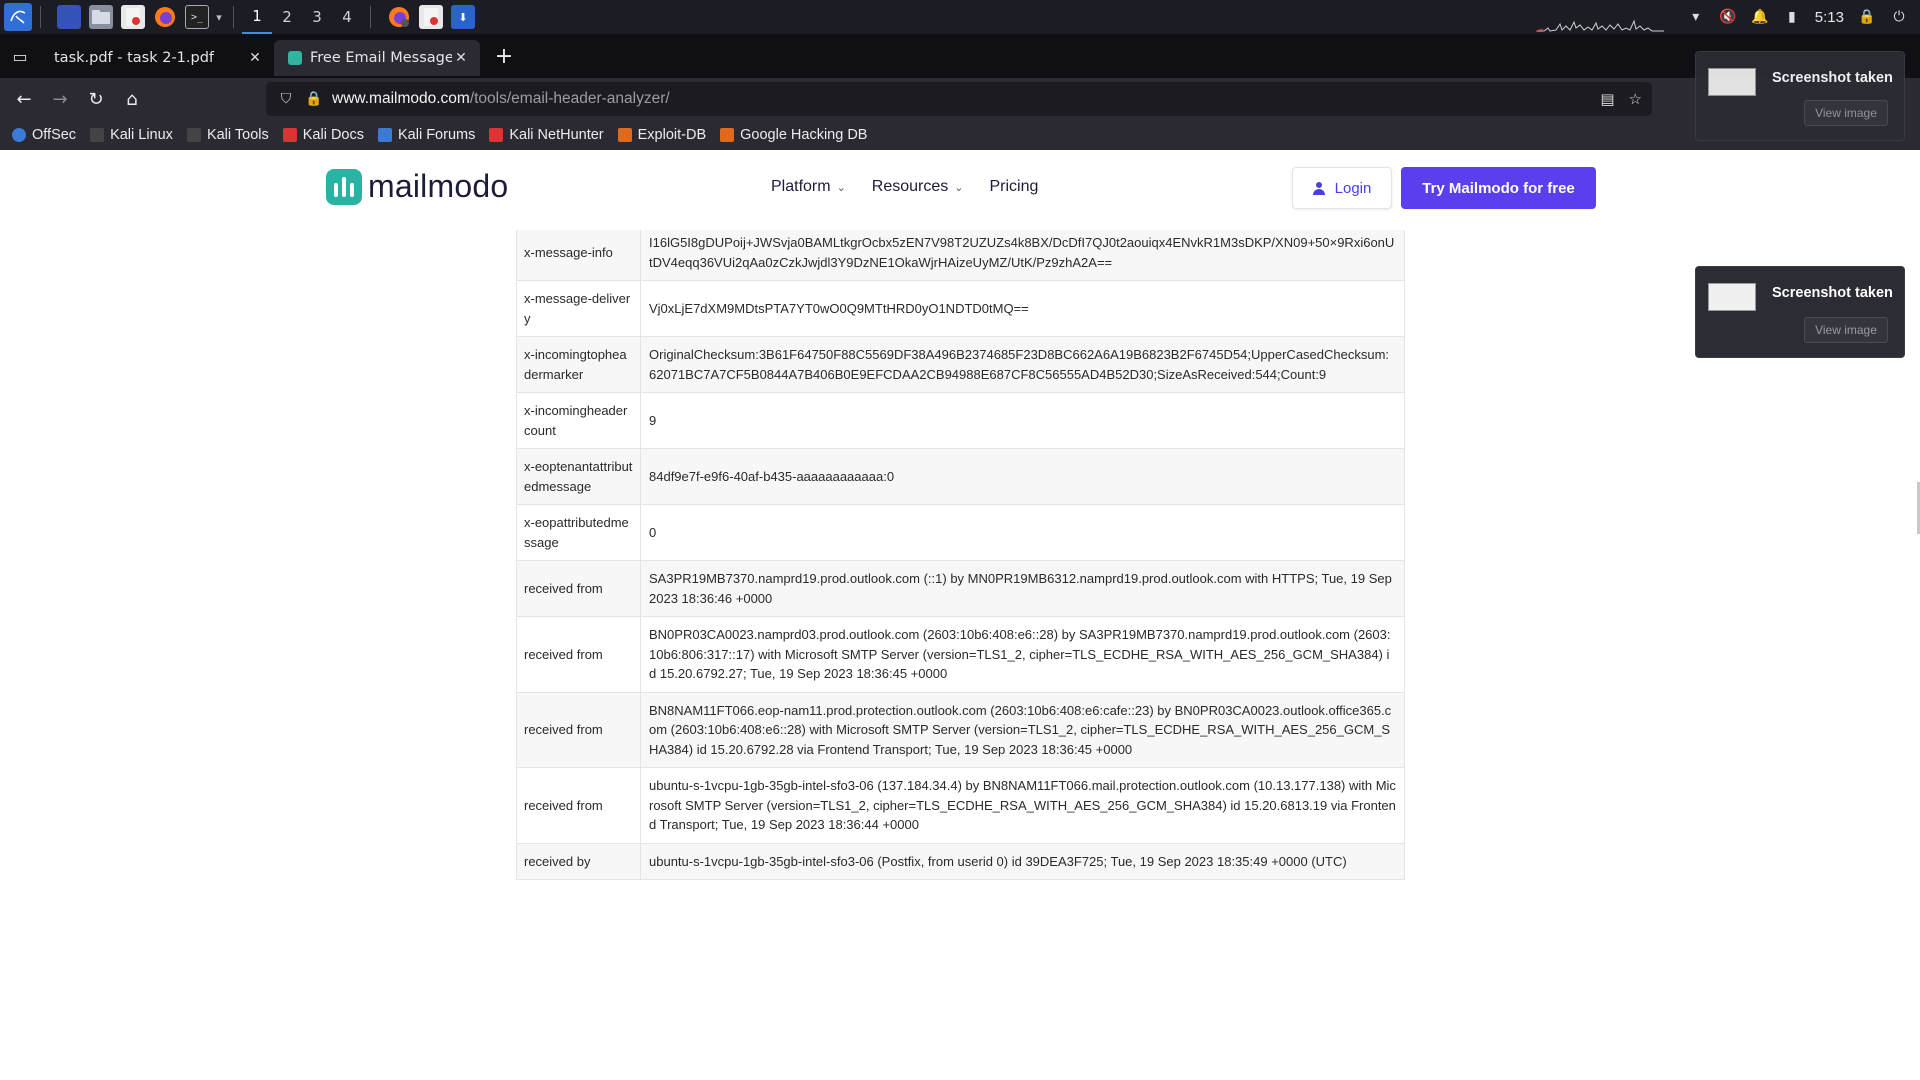  What do you see at coordinates (384, 135) in the screenshot?
I see `kali-forums-icon` at bounding box center [384, 135].